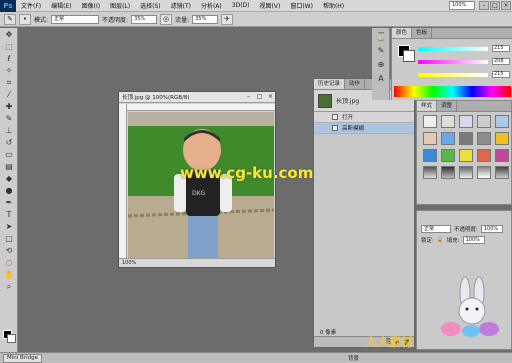 This screenshot has height=363, width=512. Describe the element at coordinates (9, 82) in the screenshot. I see `crop-tool-icon: ⌗` at that location.